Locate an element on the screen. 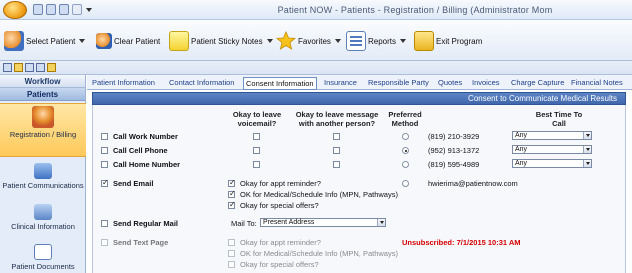  clinical-icon is located at coordinates (43, 212).